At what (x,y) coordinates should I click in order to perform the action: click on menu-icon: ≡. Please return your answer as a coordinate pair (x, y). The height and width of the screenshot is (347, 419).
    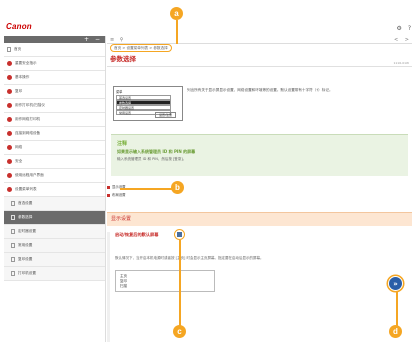
    Looking at the image, I should click on (112, 40).